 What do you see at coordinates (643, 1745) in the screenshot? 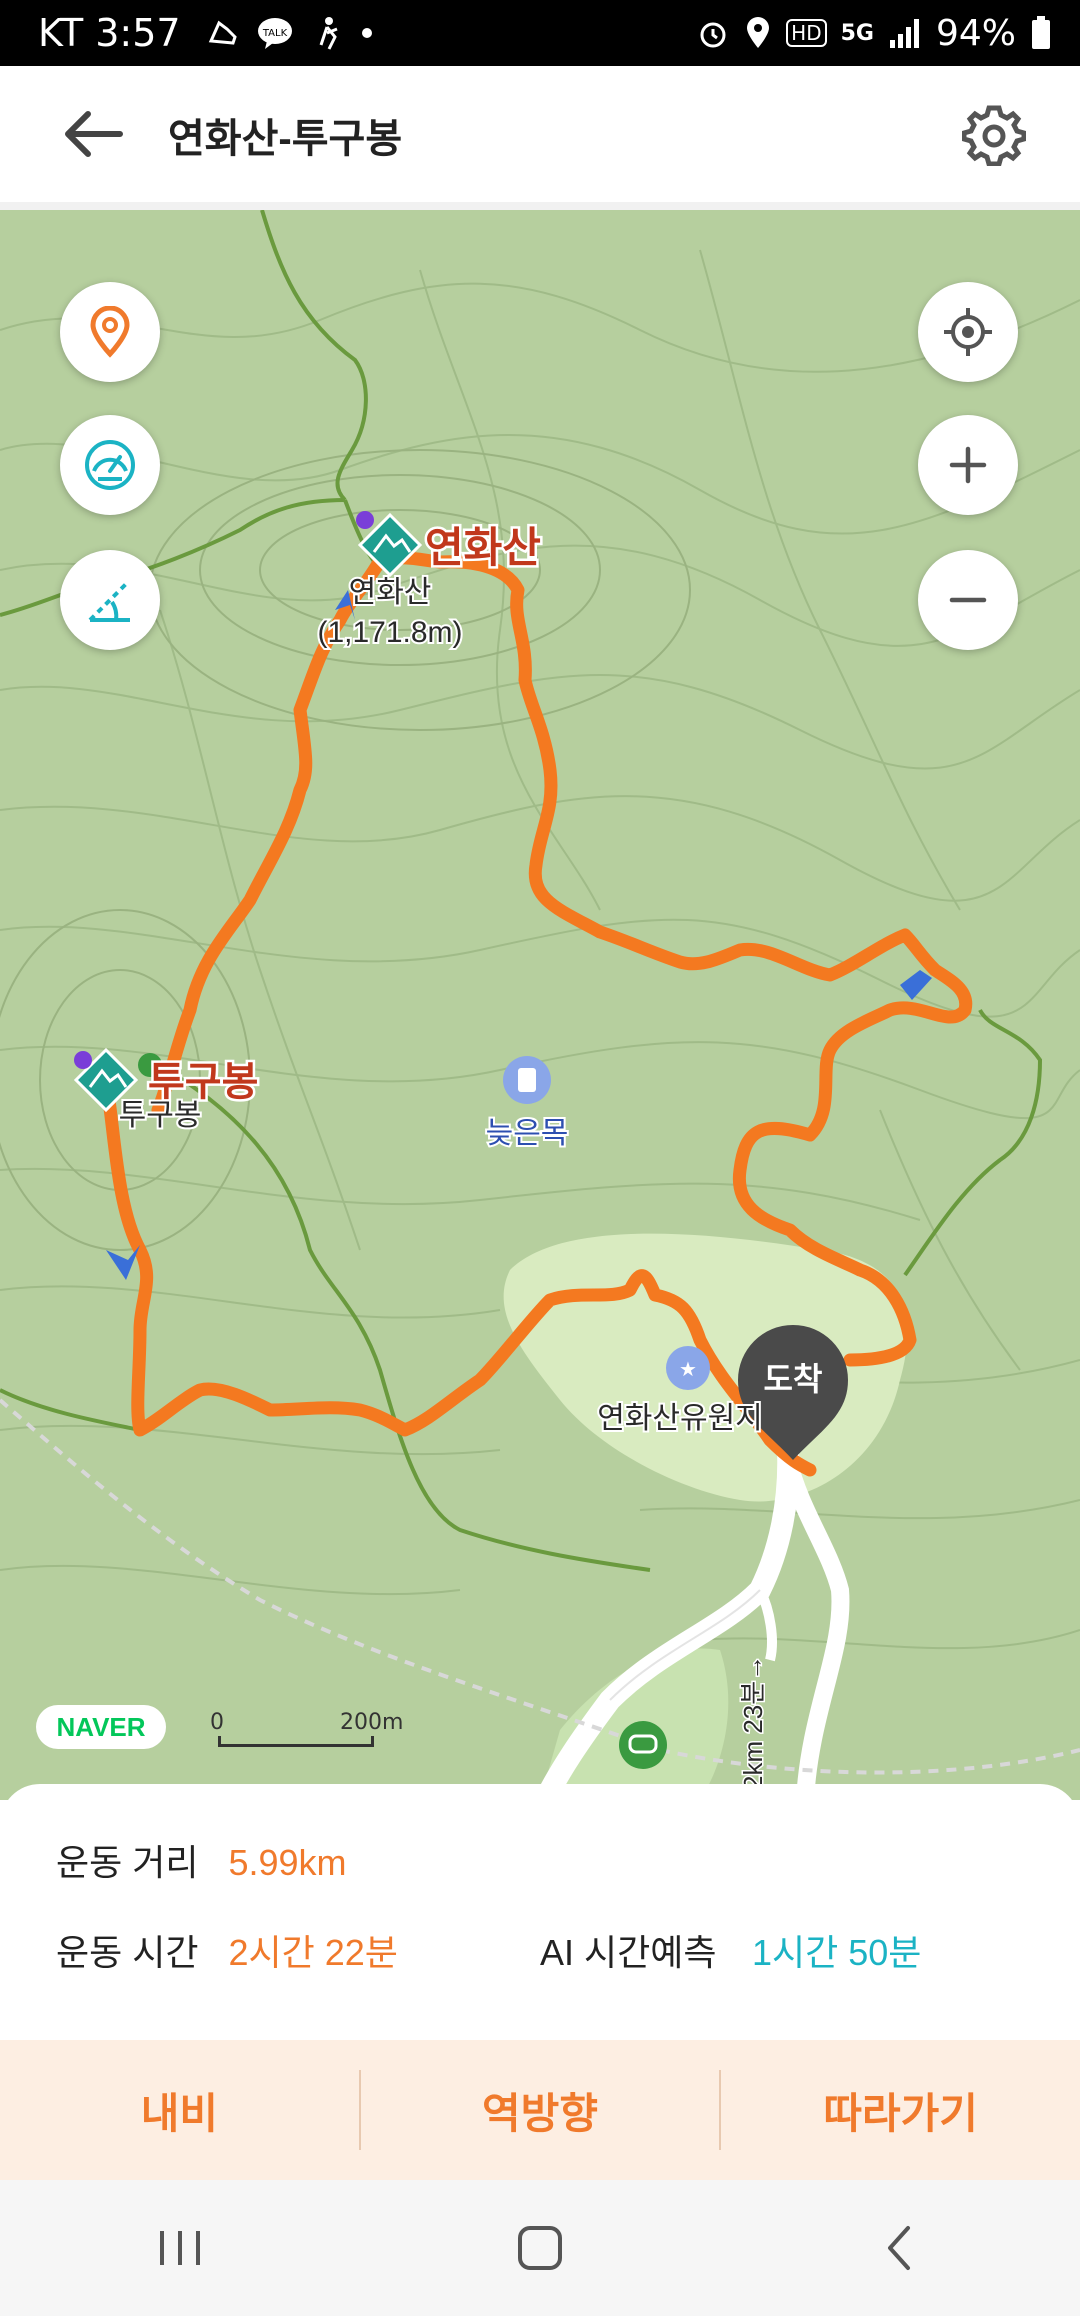
I see `road-poi-icon` at bounding box center [643, 1745].